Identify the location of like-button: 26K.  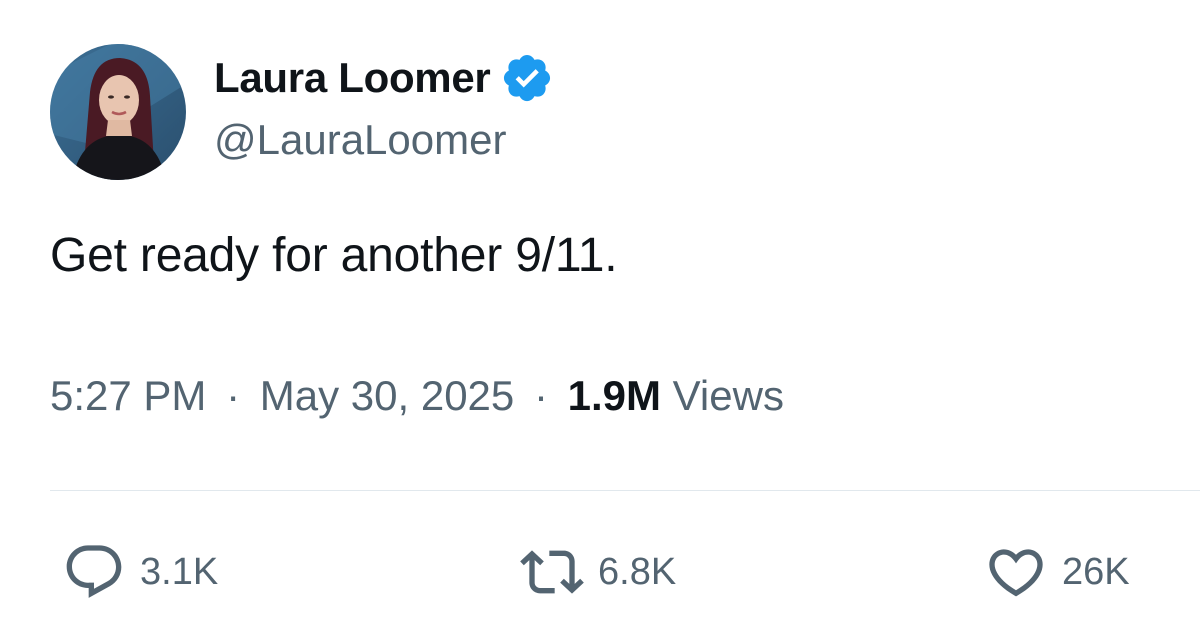
(1057, 572).